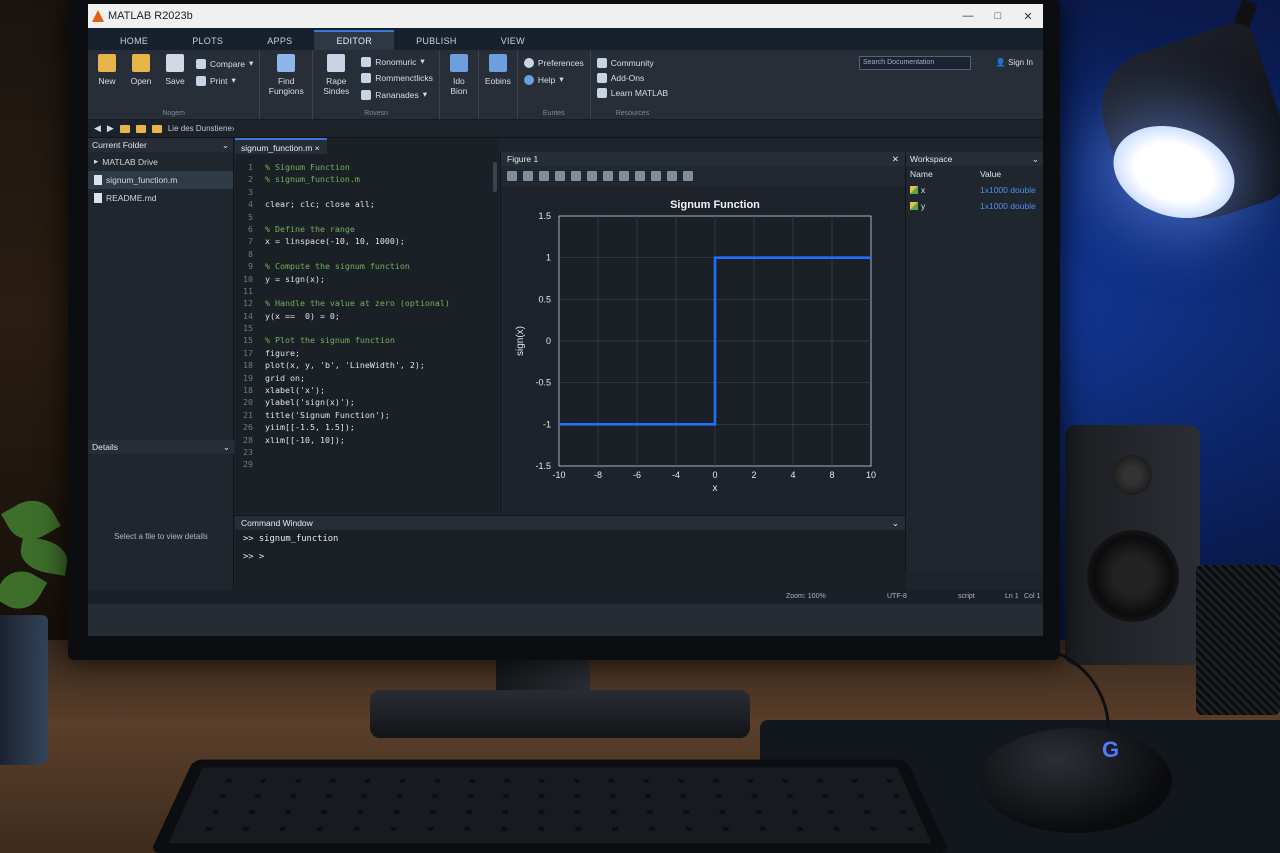 The image size is (1280, 853). Describe the element at coordinates (565, 39) in the screenshot. I see `ribbon-tabs: HOME PLOTS APPS EDITOR PUBLISH VIEW` at that location.